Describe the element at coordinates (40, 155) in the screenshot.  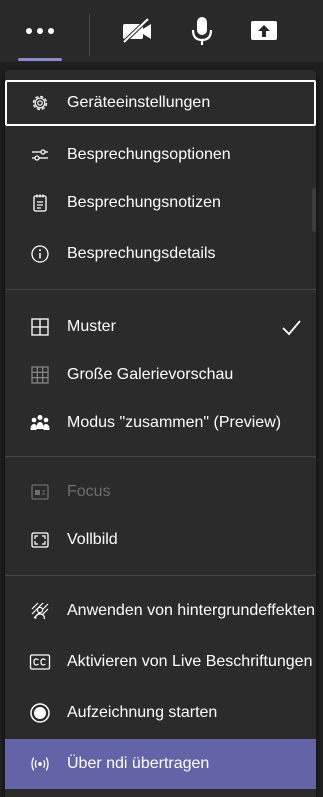
I see `sliders-icon` at that location.